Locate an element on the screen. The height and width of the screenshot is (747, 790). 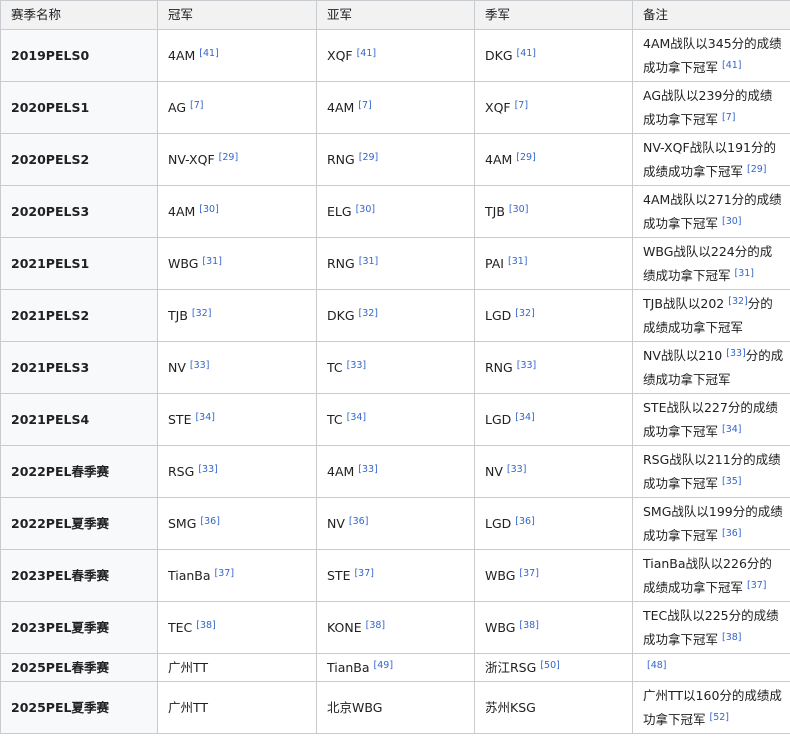
runner-up-cell-text: TC is located at coordinates (335, 367).